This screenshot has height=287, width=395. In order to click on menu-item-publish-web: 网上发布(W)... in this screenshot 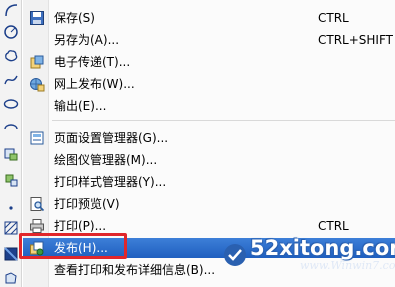, I will do `click(209, 84)`.